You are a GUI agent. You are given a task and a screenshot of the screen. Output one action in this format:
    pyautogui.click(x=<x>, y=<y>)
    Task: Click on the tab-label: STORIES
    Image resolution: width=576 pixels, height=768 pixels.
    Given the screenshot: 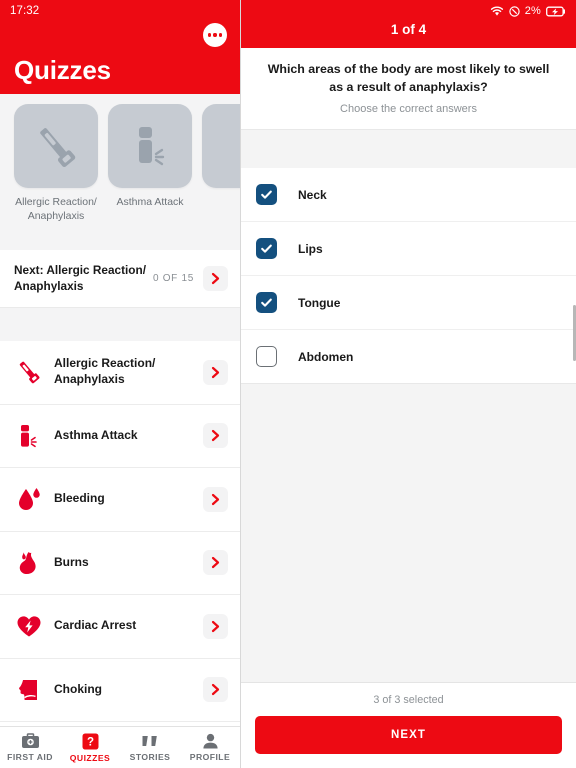 What is the action you would take?
    pyautogui.click(x=150, y=756)
    